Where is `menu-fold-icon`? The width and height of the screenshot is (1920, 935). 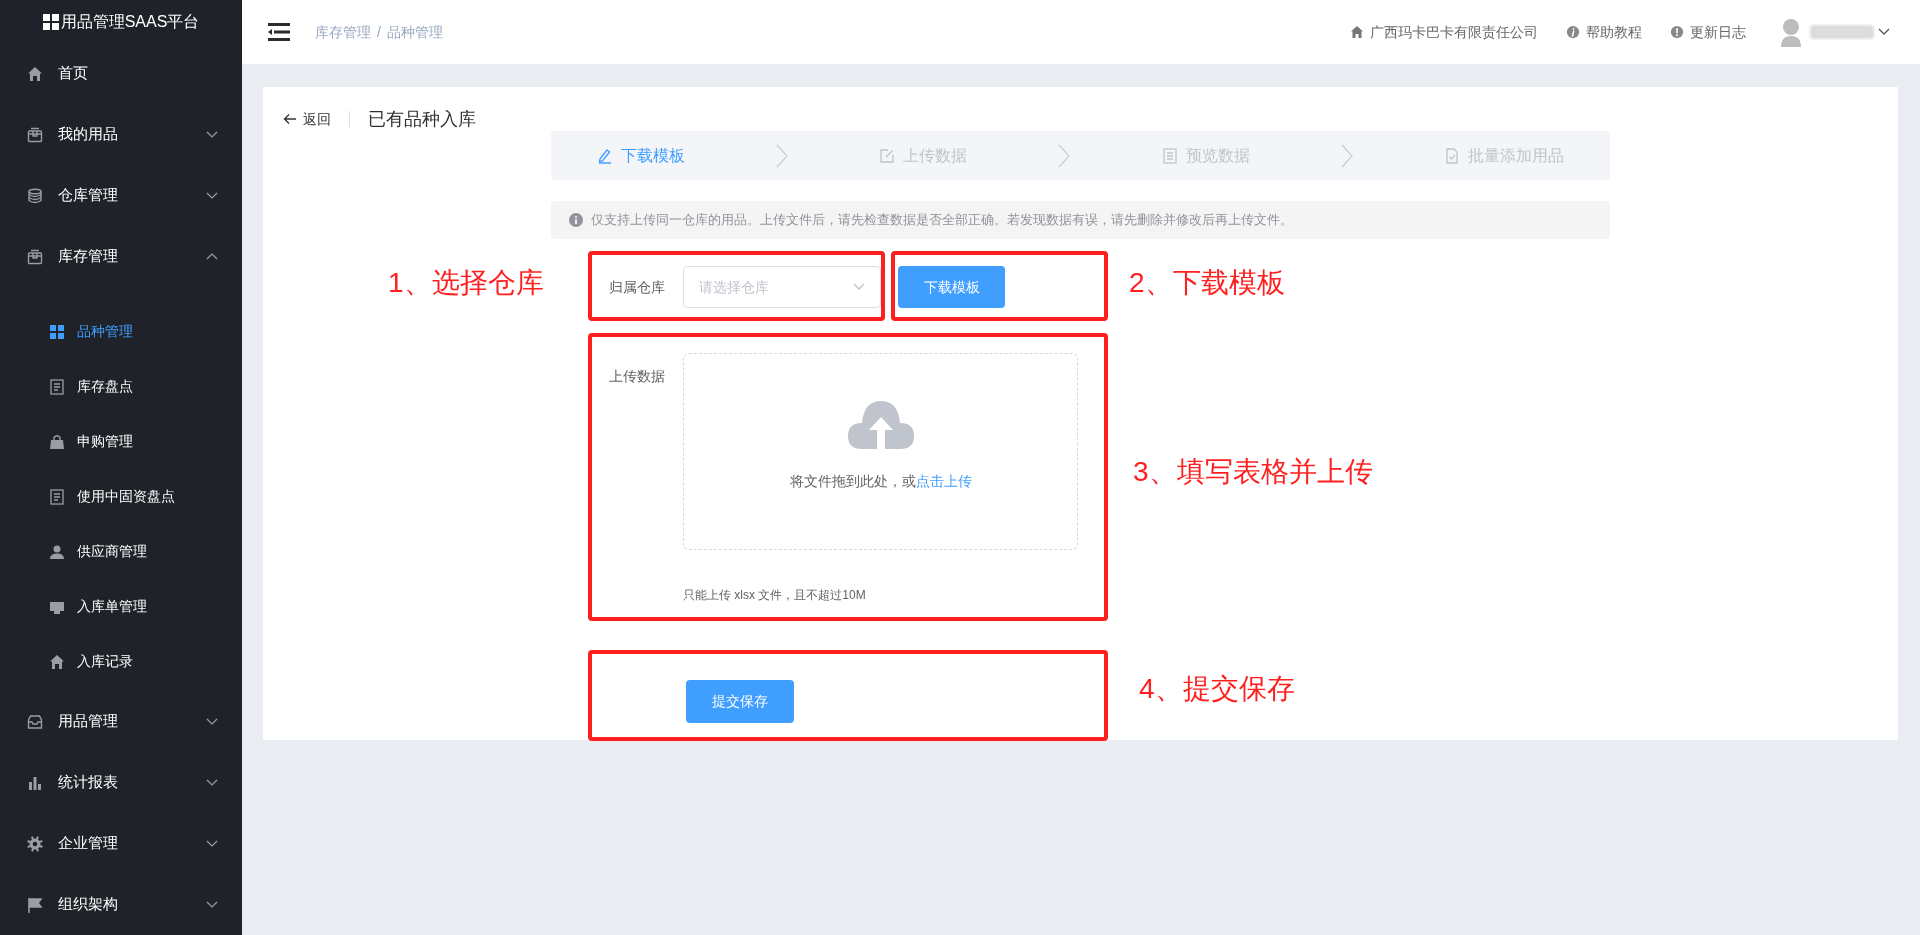
menu-fold-icon is located at coordinates (279, 32).